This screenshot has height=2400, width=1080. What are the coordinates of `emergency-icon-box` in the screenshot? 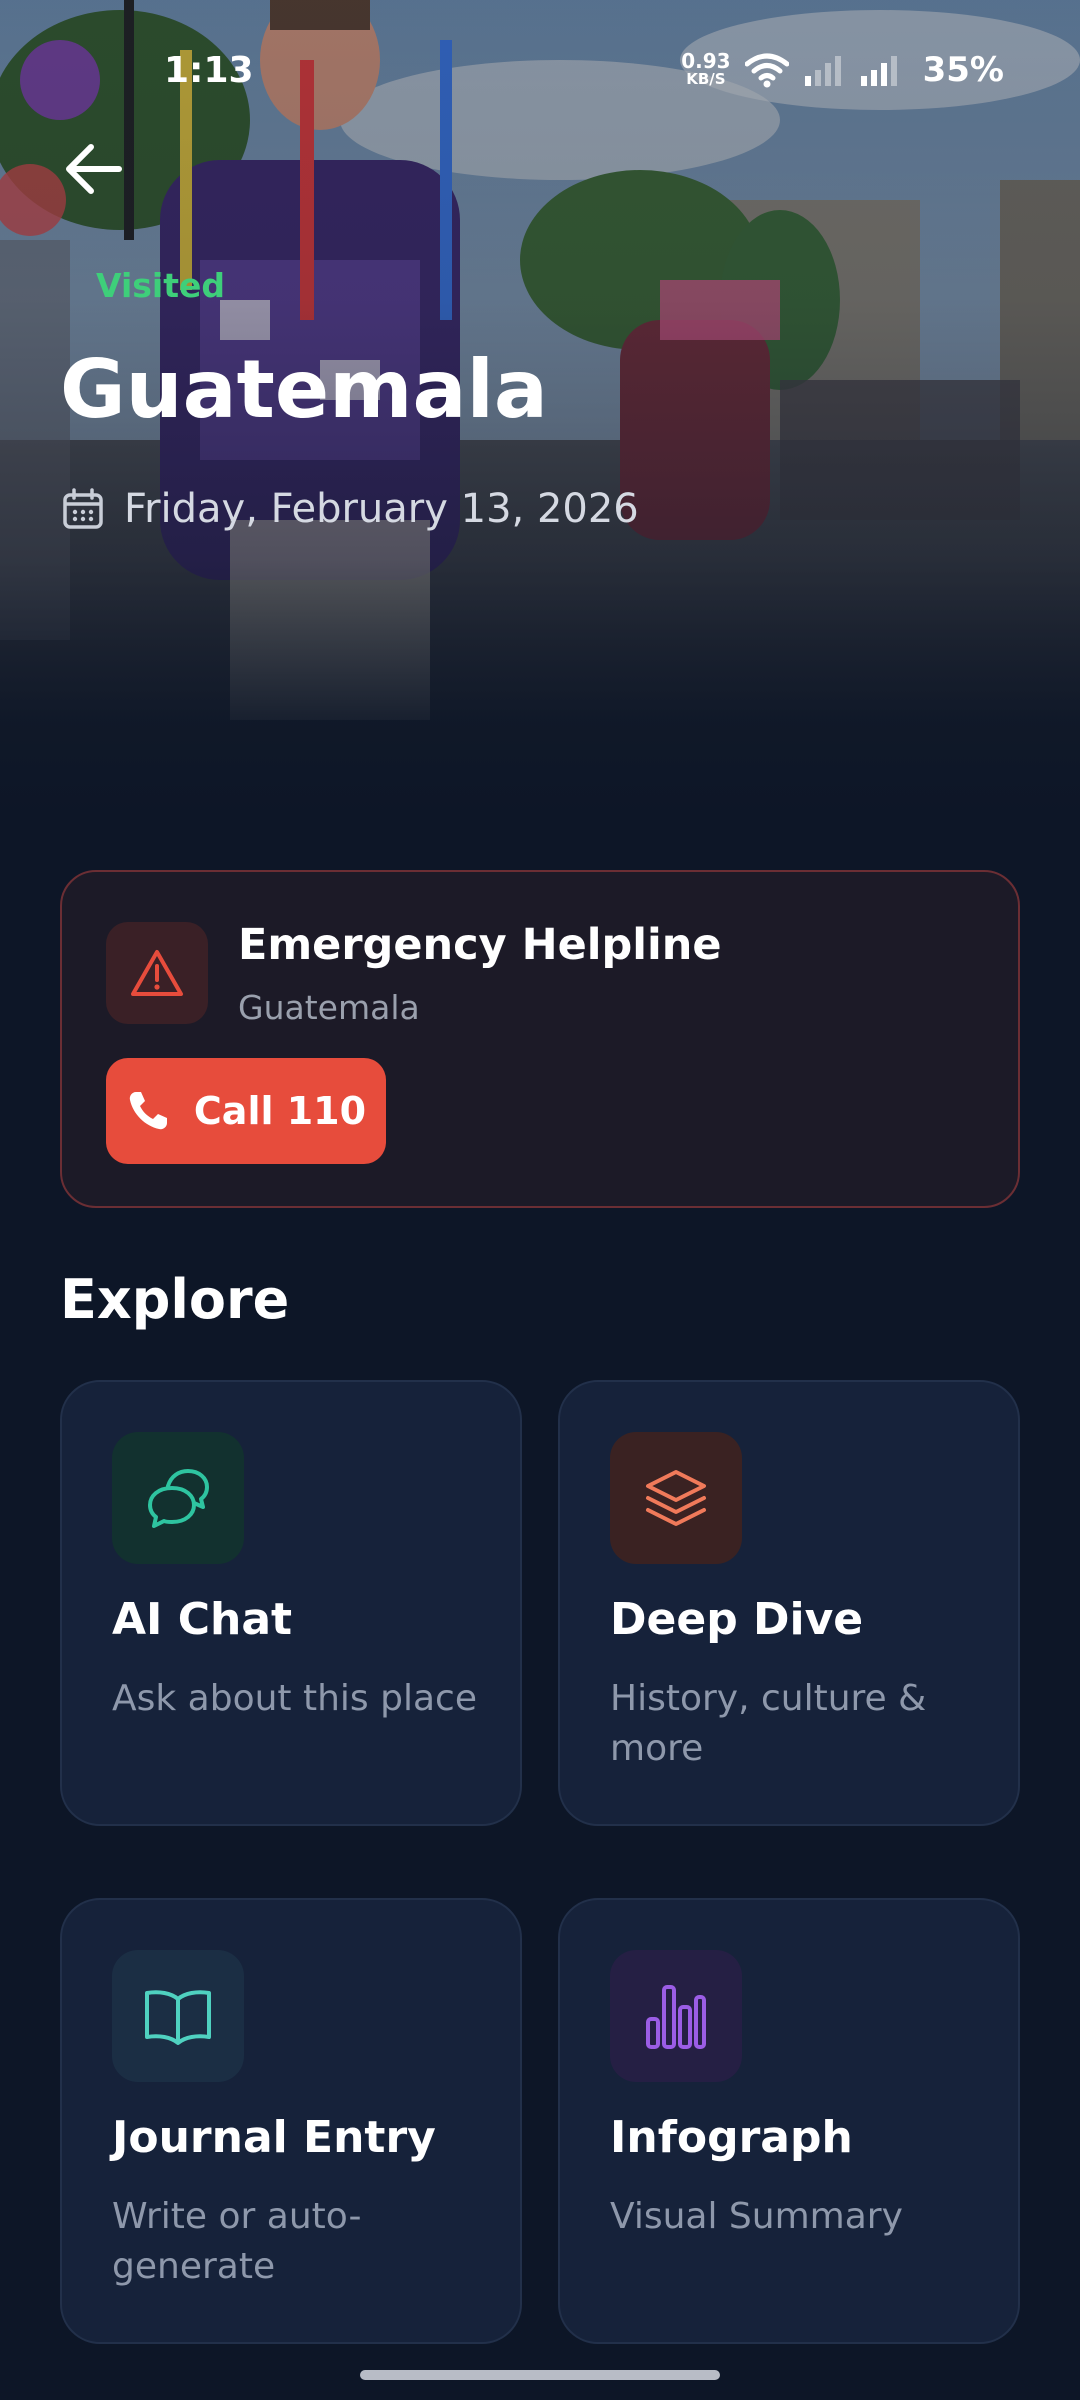 It's located at (157, 973).